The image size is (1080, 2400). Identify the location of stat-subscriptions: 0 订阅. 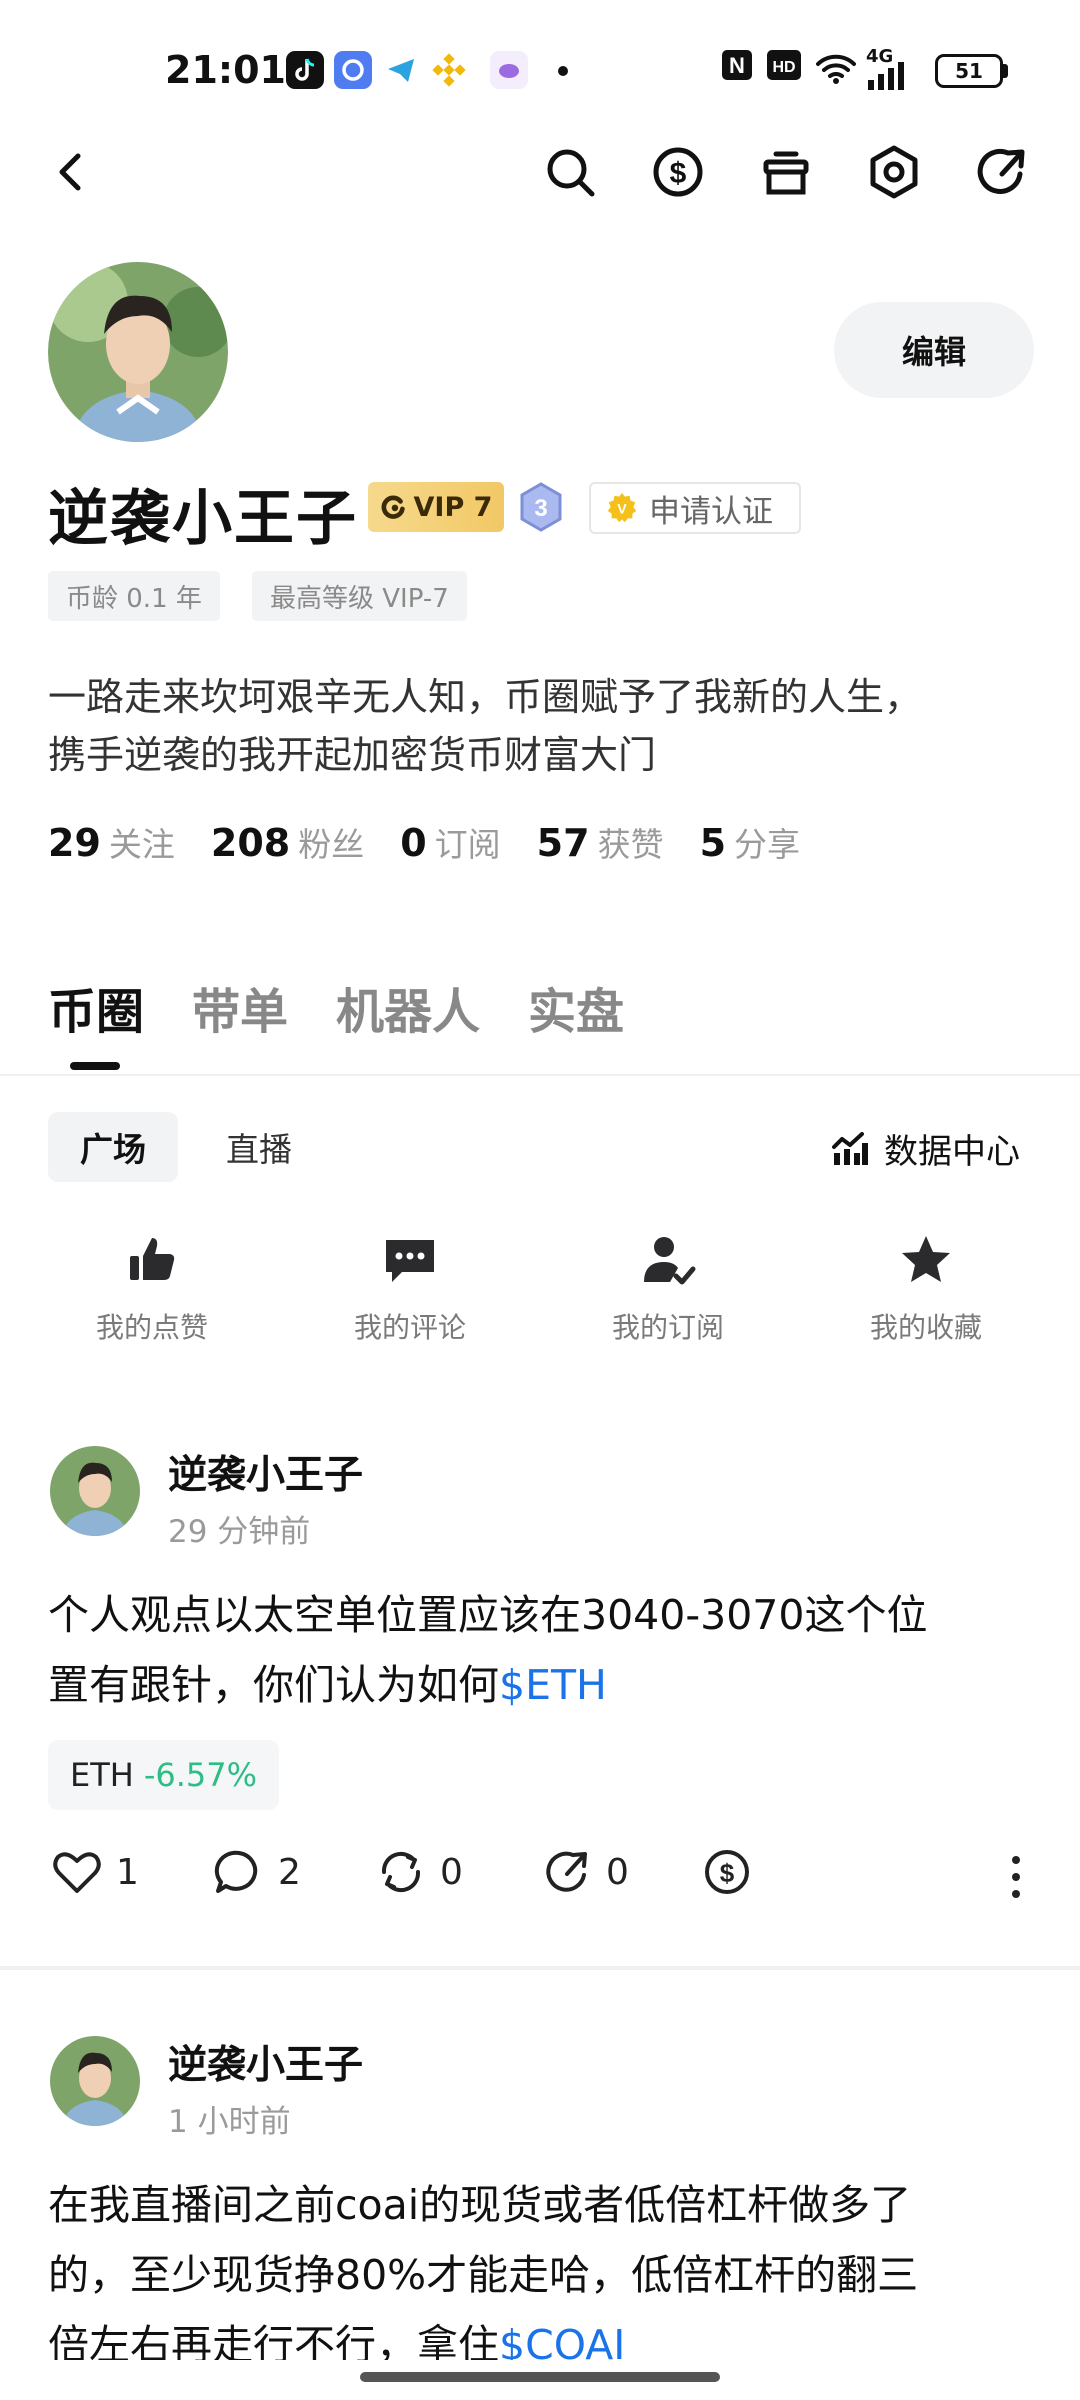
(450, 842).